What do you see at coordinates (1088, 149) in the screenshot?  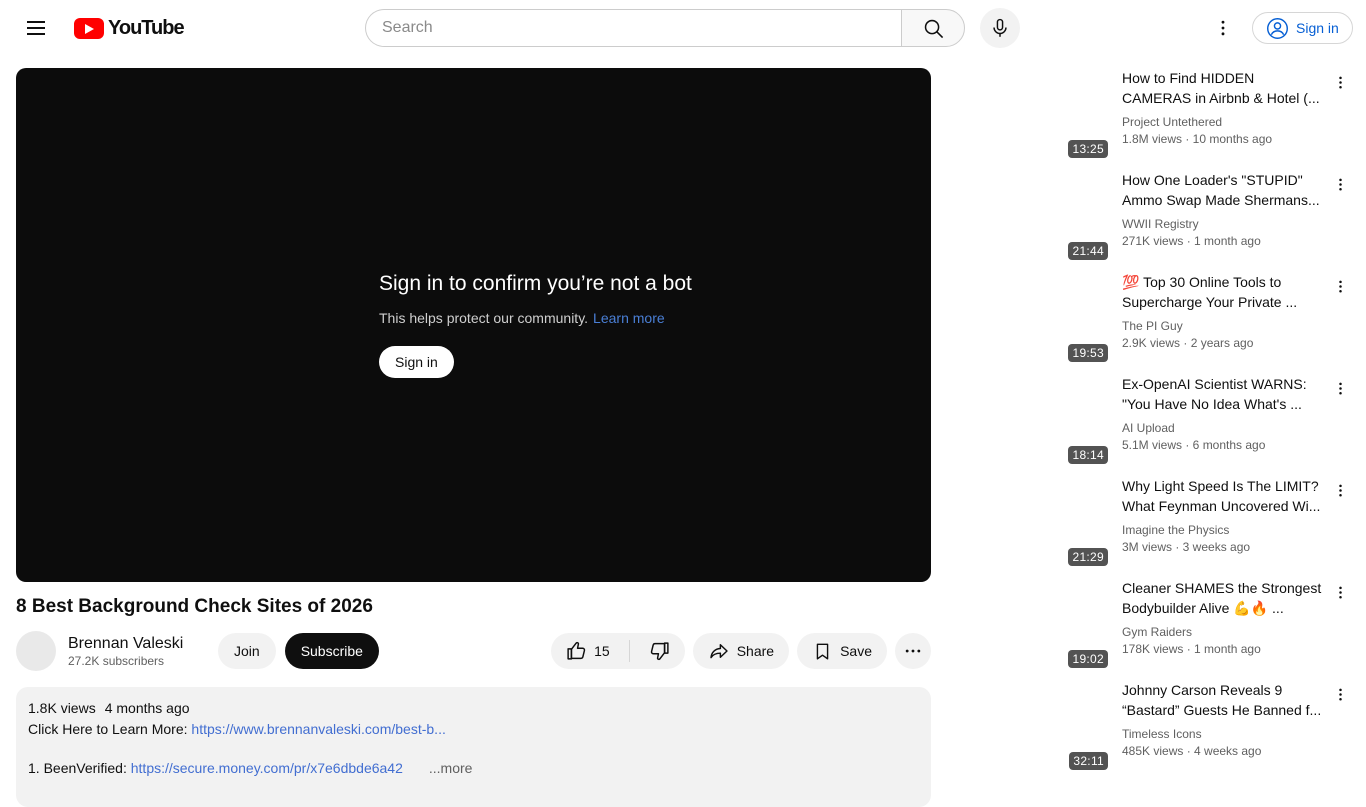 I see `duration-badge: 13:25` at bounding box center [1088, 149].